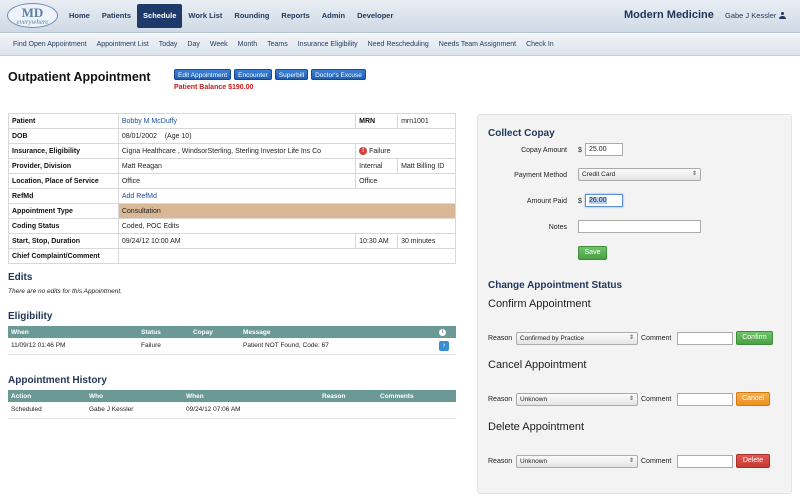 The width and height of the screenshot is (800, 497). I want to click on eligibility-header-row: When Status Copay Message i, so click(232, 332).